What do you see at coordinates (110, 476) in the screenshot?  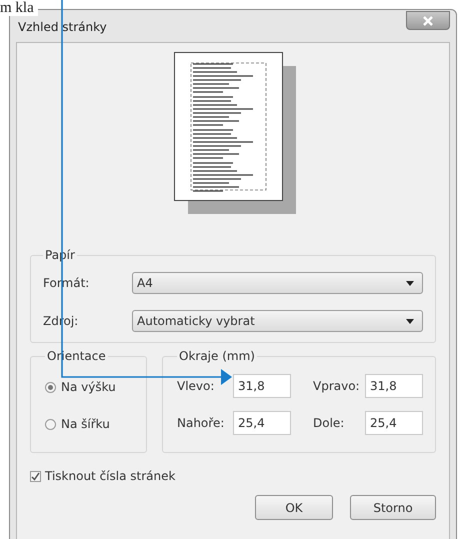 I see `checkbox-label: Tisknout čísla stránek` at bounding box center [110, 476].